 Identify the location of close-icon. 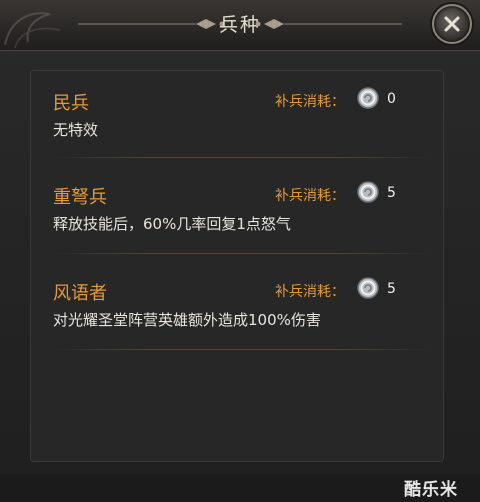
(452, 24).